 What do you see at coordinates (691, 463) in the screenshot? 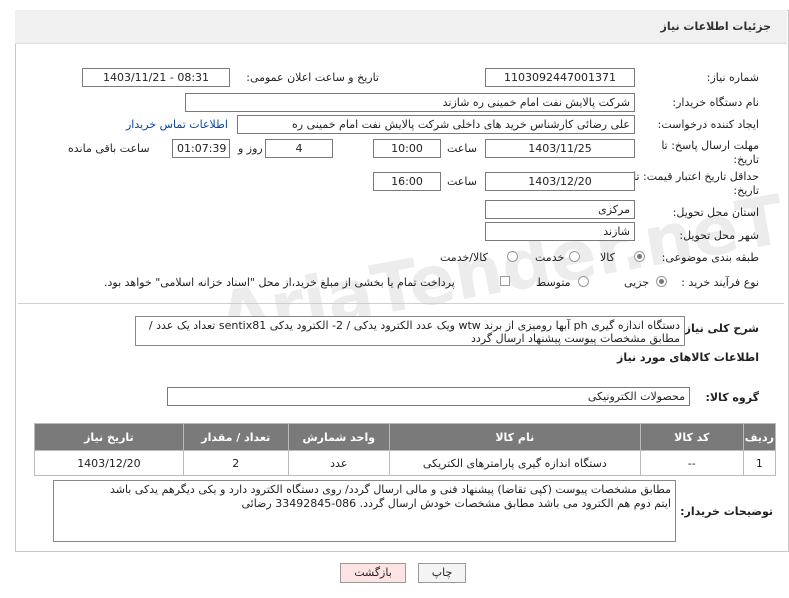
I see `cell-code: --` at bounding box center [691, 463].